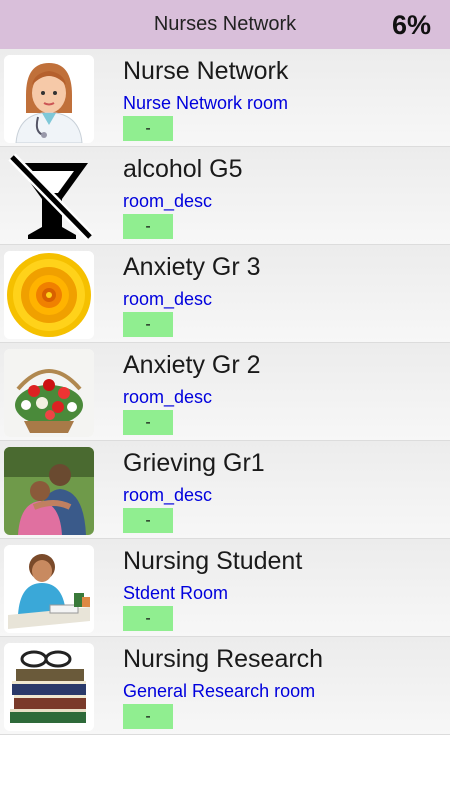 Image resolution: width=450 pixels, height=800 pixels. I want to click on flower-basket-icon, so click(49, 393).